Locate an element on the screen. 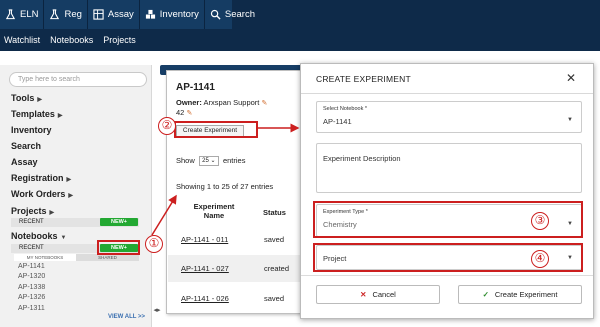 This screenshot has height=327, width=600. experiment-link: AP-1141 - 026 is located at coordinates (205, 298).